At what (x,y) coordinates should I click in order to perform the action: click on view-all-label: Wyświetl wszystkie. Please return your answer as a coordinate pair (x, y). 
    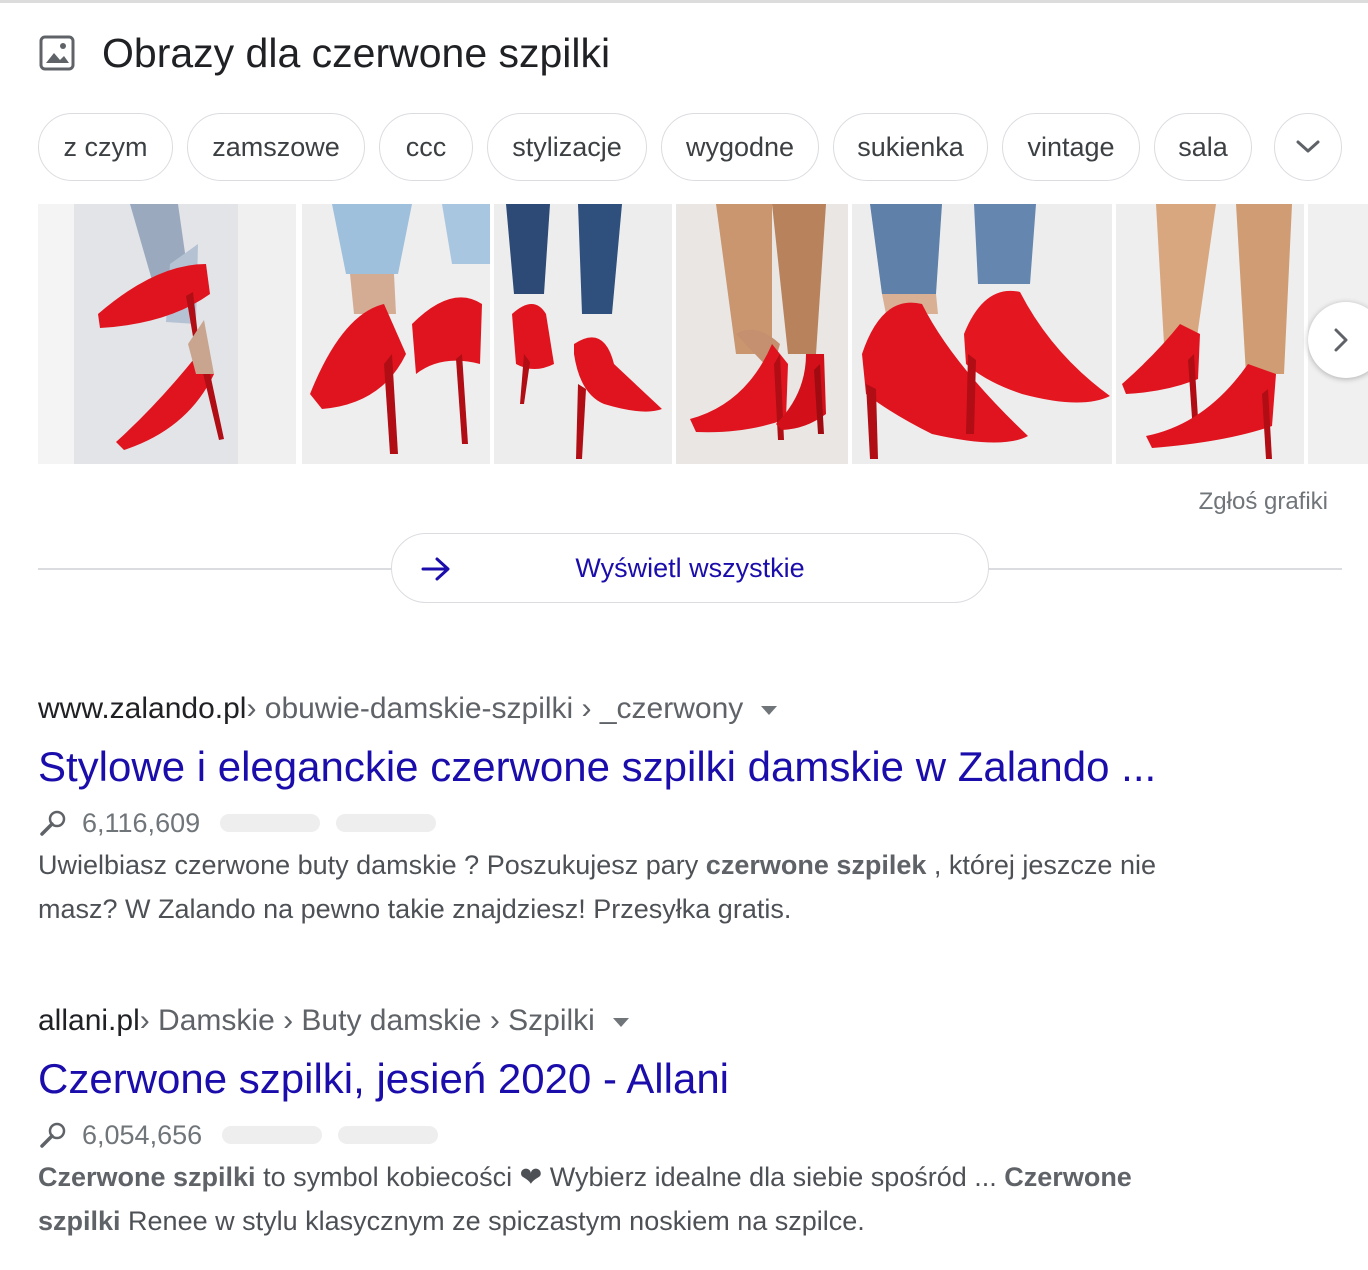
    Looking at the image, I should click on (690, 567).